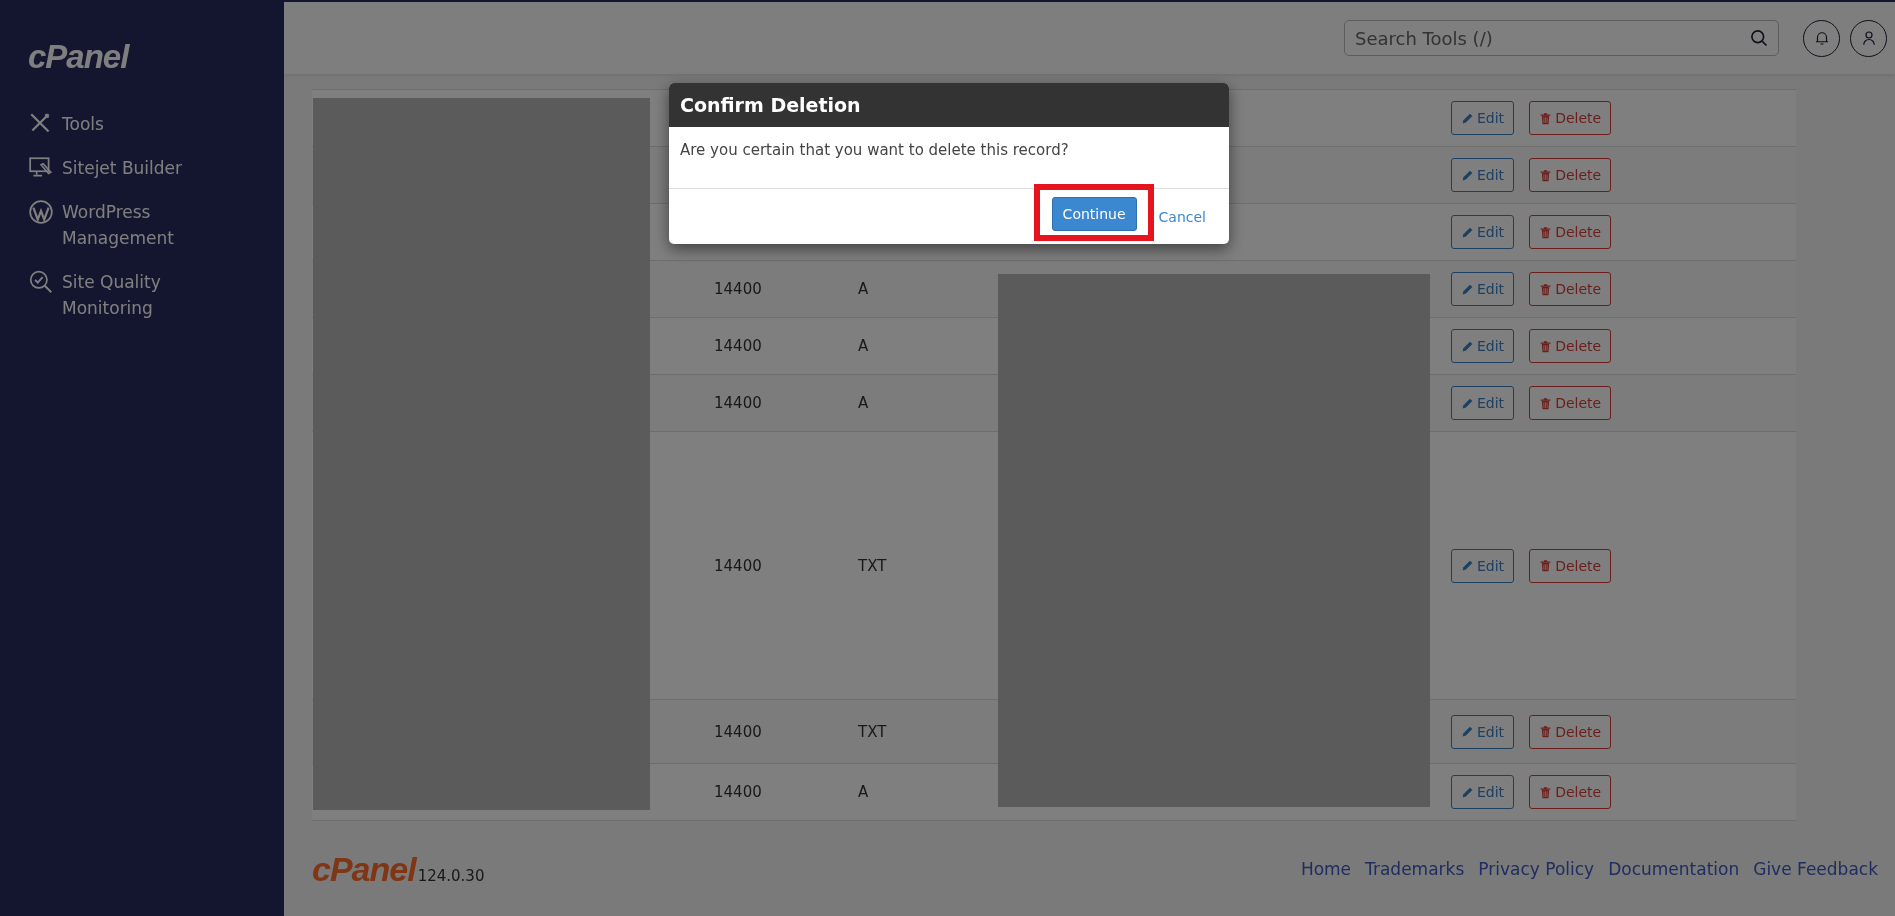  Describe the element at coordinates (118, 295) in the screenshot. I see `sidebar-item: Site Quality Monitoring` at that location.